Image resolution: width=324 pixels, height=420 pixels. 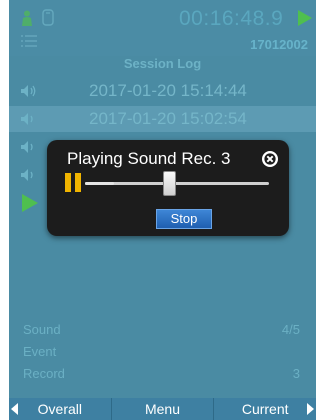 I want to click on list-icon, so click(x=29, y=41).